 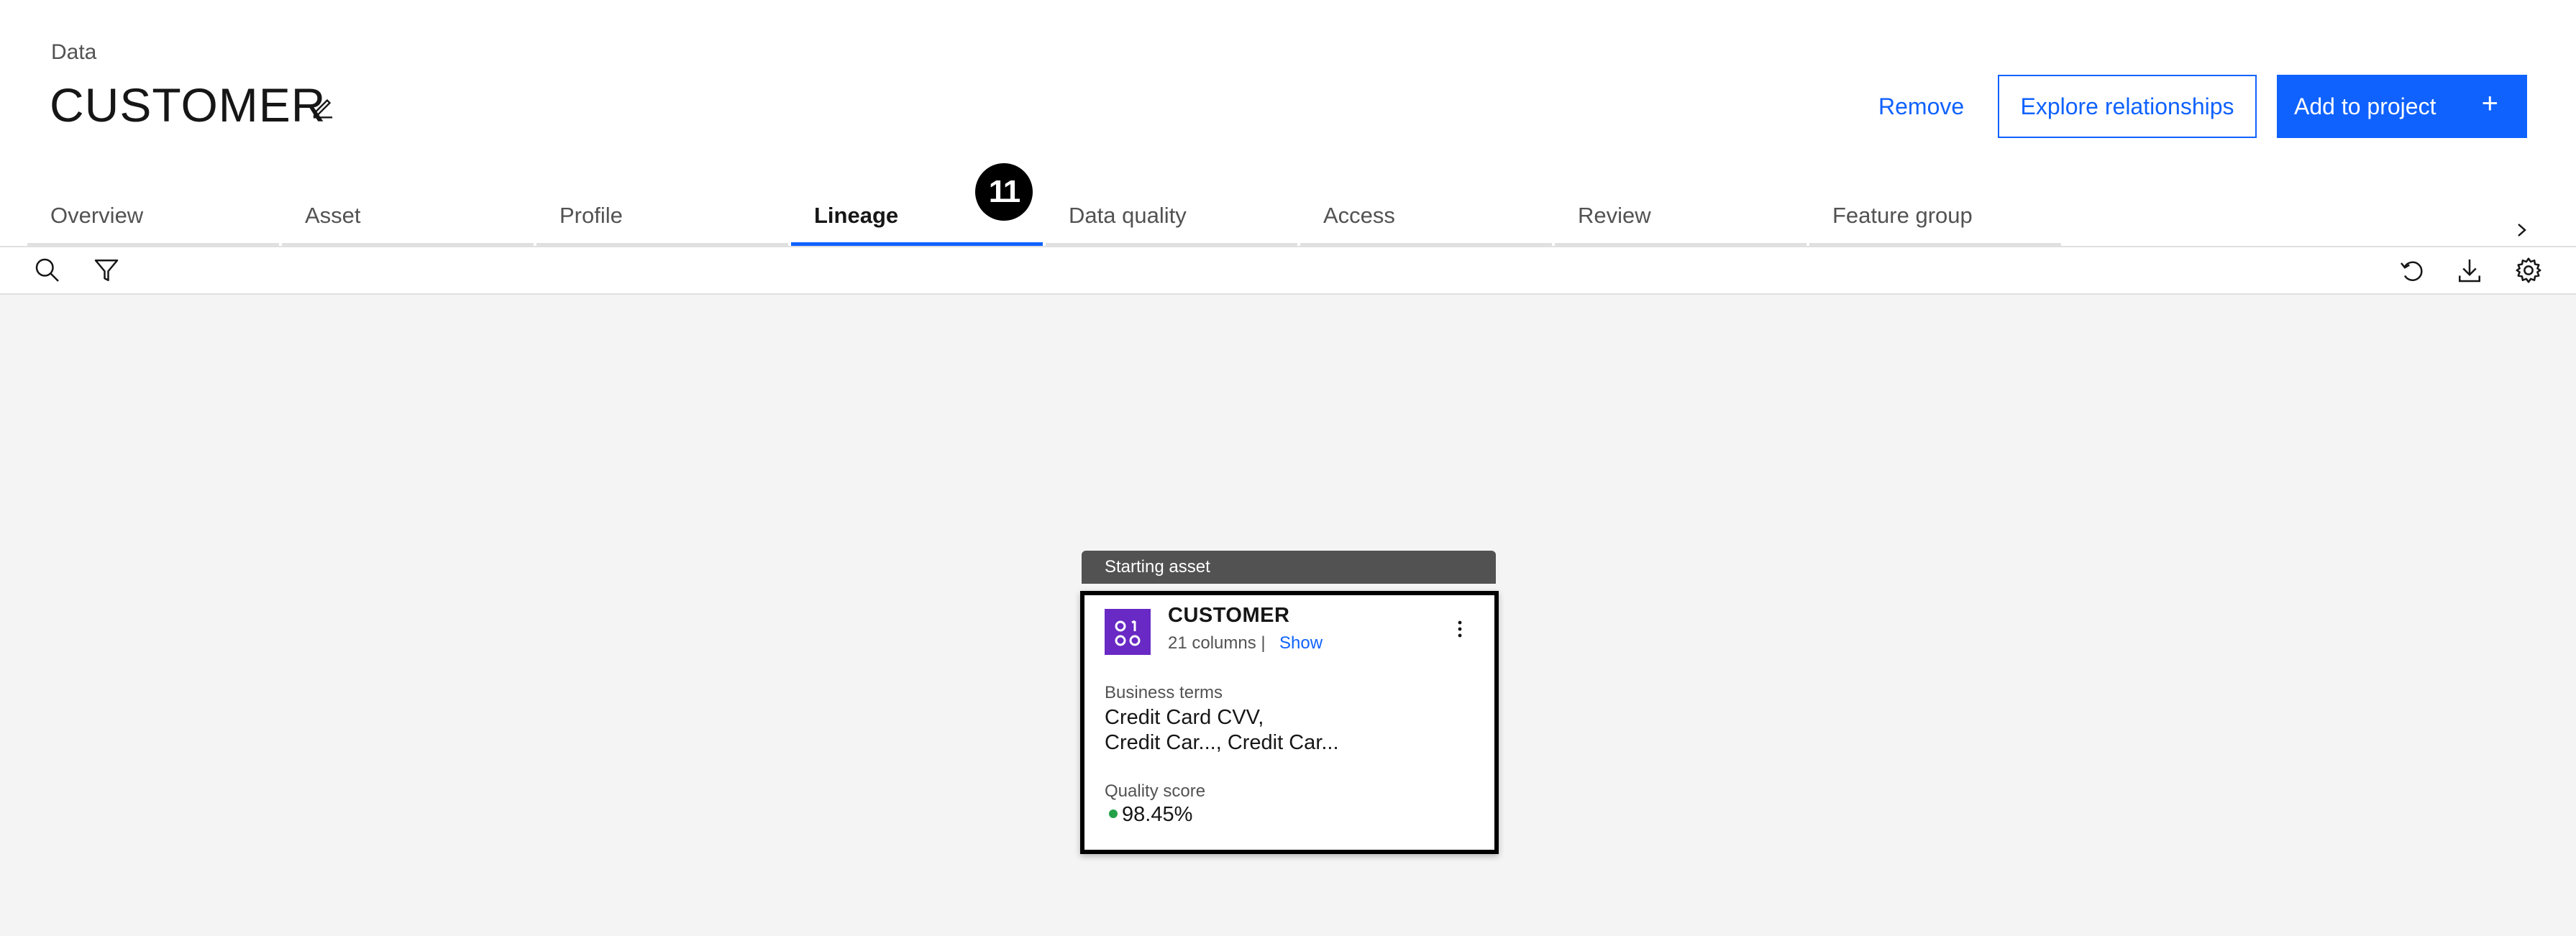 I want to click on breadcrumb: Data, so click(x=73, y=52).